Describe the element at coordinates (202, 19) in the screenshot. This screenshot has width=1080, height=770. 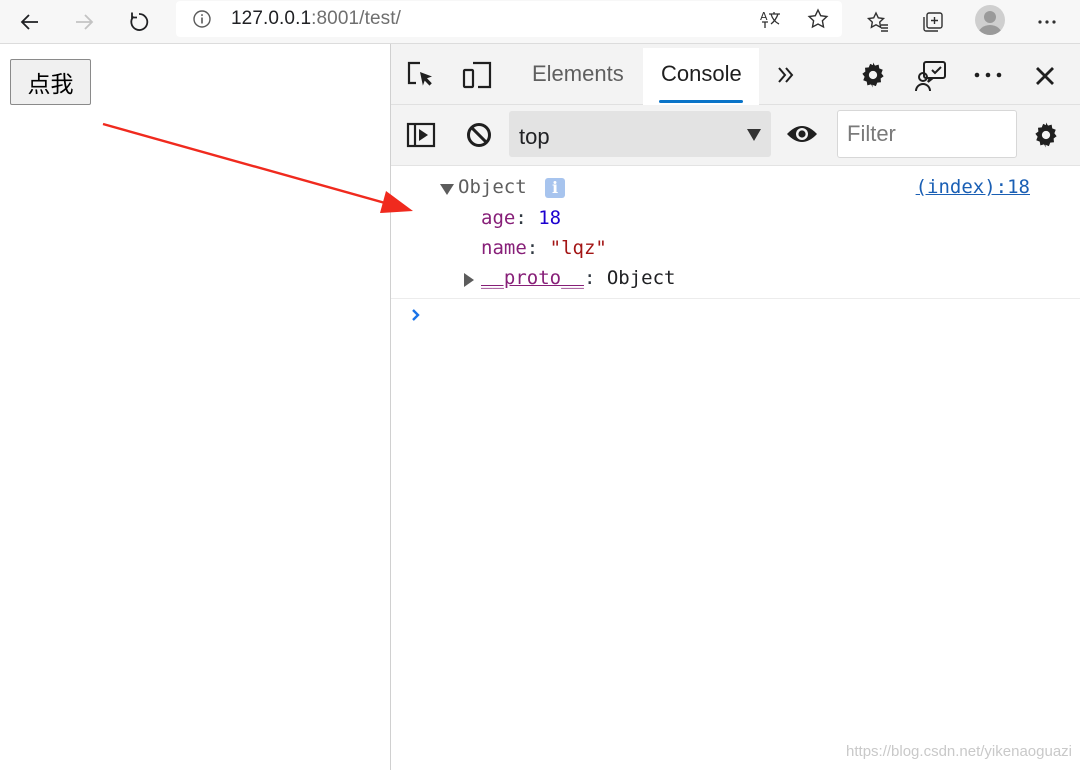
I see `info-icon` at that location.